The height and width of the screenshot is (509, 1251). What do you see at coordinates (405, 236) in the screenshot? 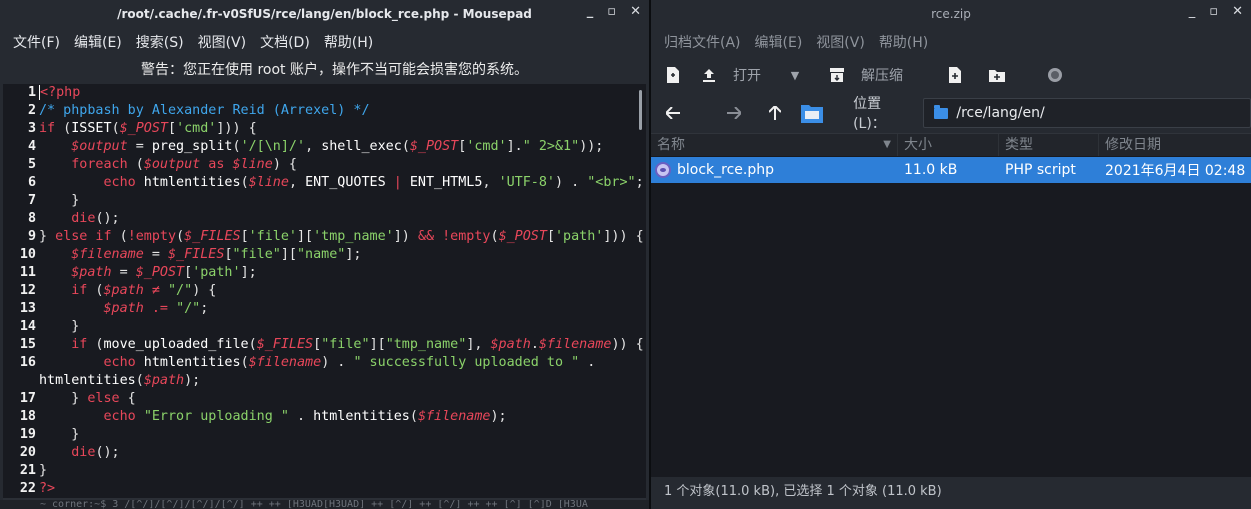
I see `code-token: ])` at bounding box center [405, 236].